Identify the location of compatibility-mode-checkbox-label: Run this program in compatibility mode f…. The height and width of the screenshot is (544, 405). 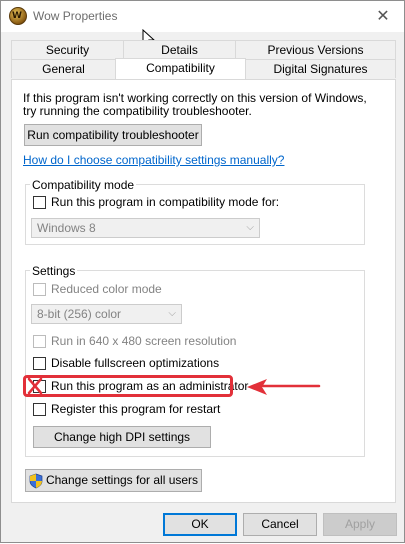
(165, 202).